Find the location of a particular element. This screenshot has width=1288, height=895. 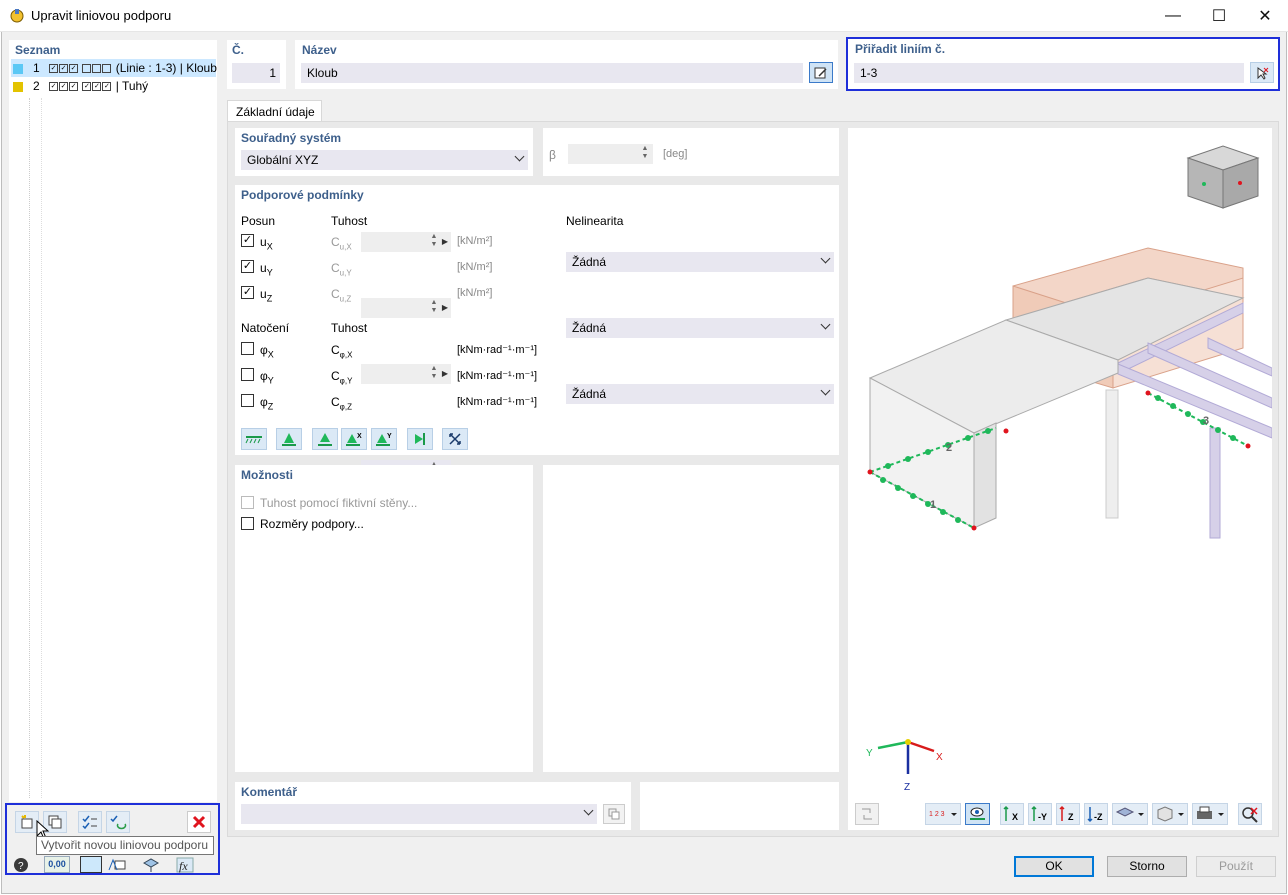

delete-icon is located at coordinates (199, 822).